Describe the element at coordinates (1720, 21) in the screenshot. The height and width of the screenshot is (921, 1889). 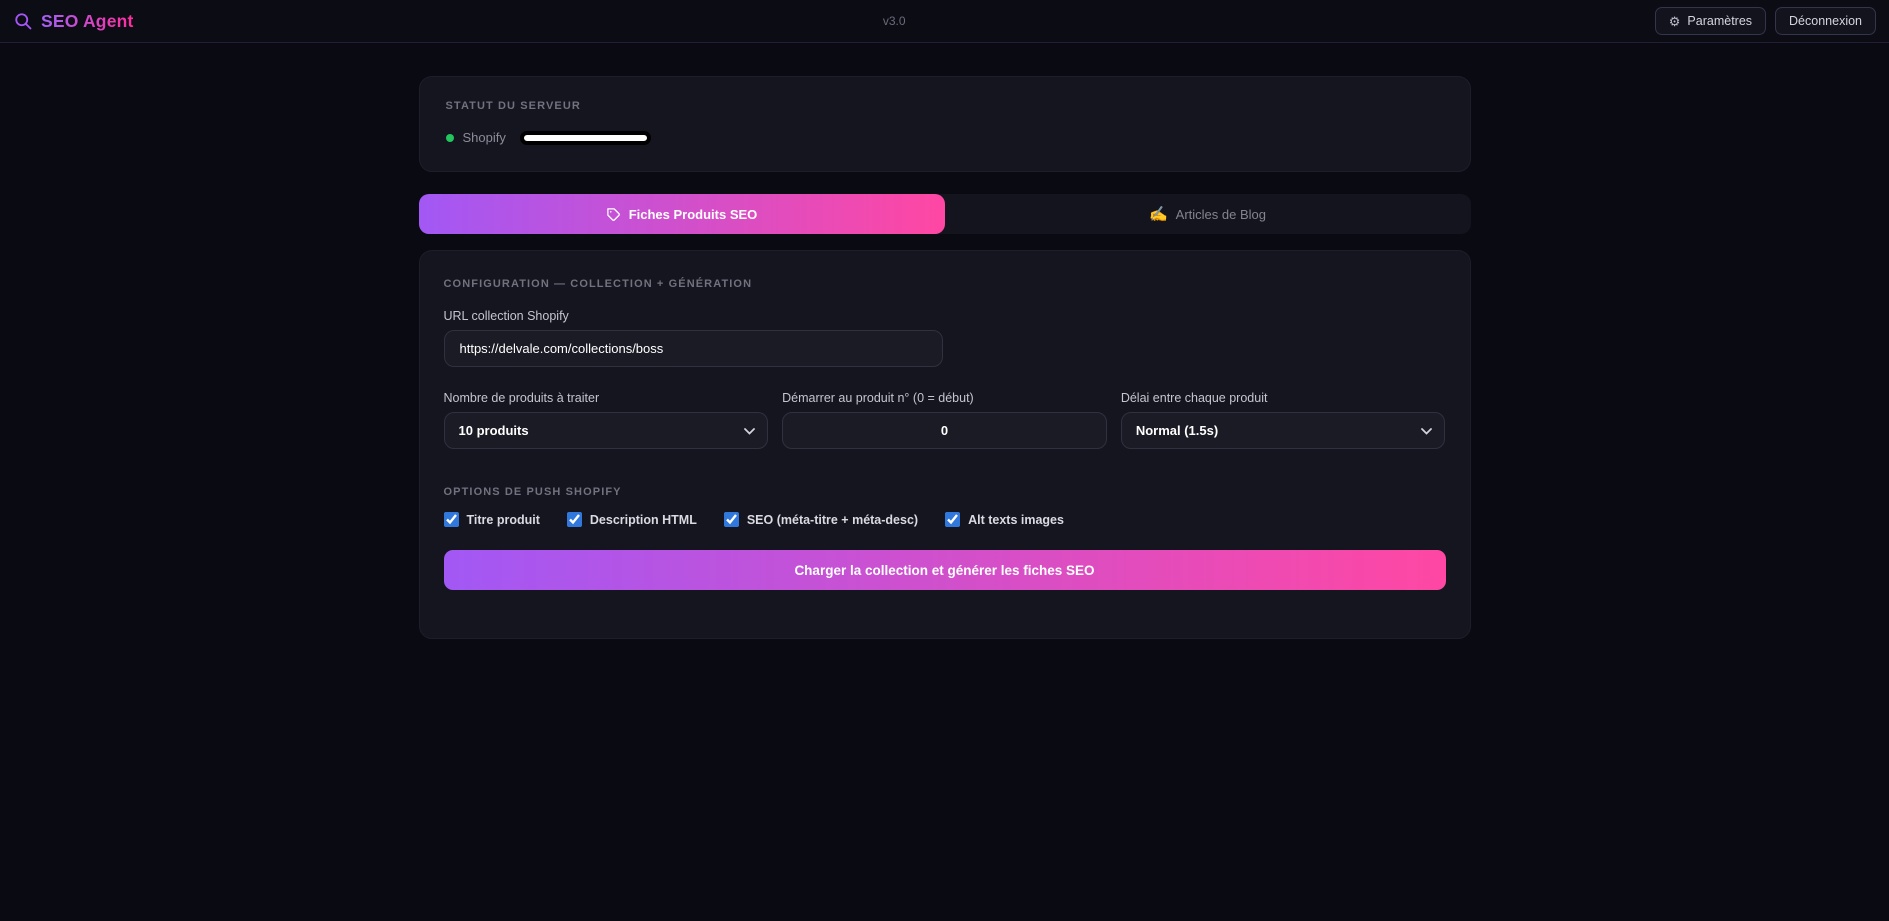
I see `settings-button-label: Paramètres` at that location.